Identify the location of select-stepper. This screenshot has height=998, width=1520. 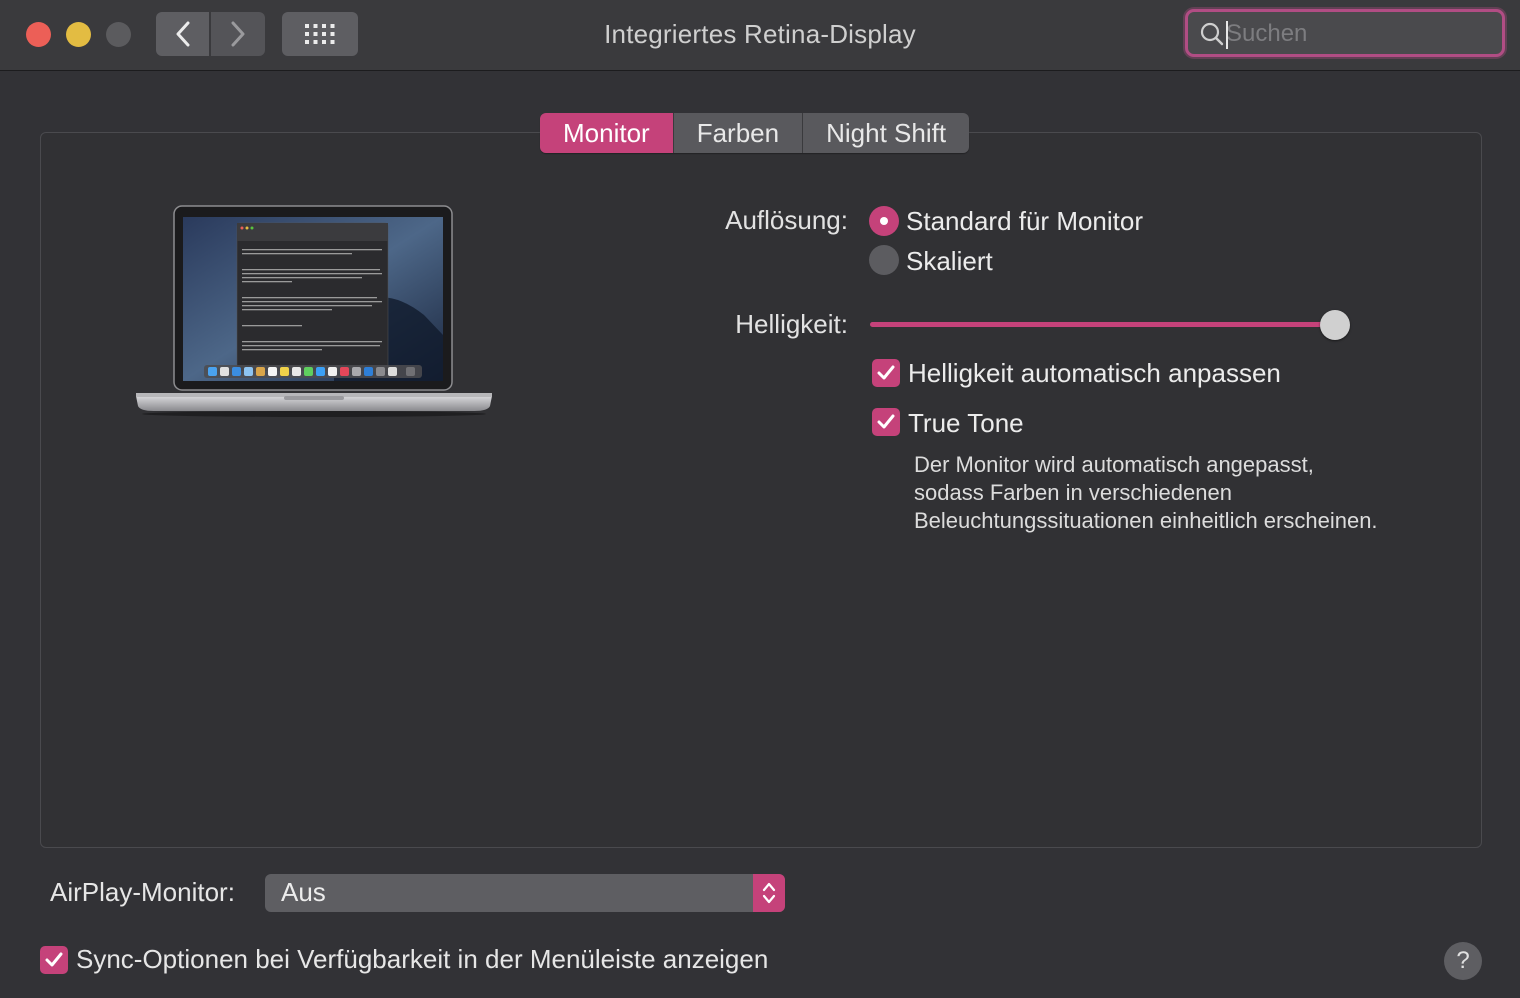
(769, 893).